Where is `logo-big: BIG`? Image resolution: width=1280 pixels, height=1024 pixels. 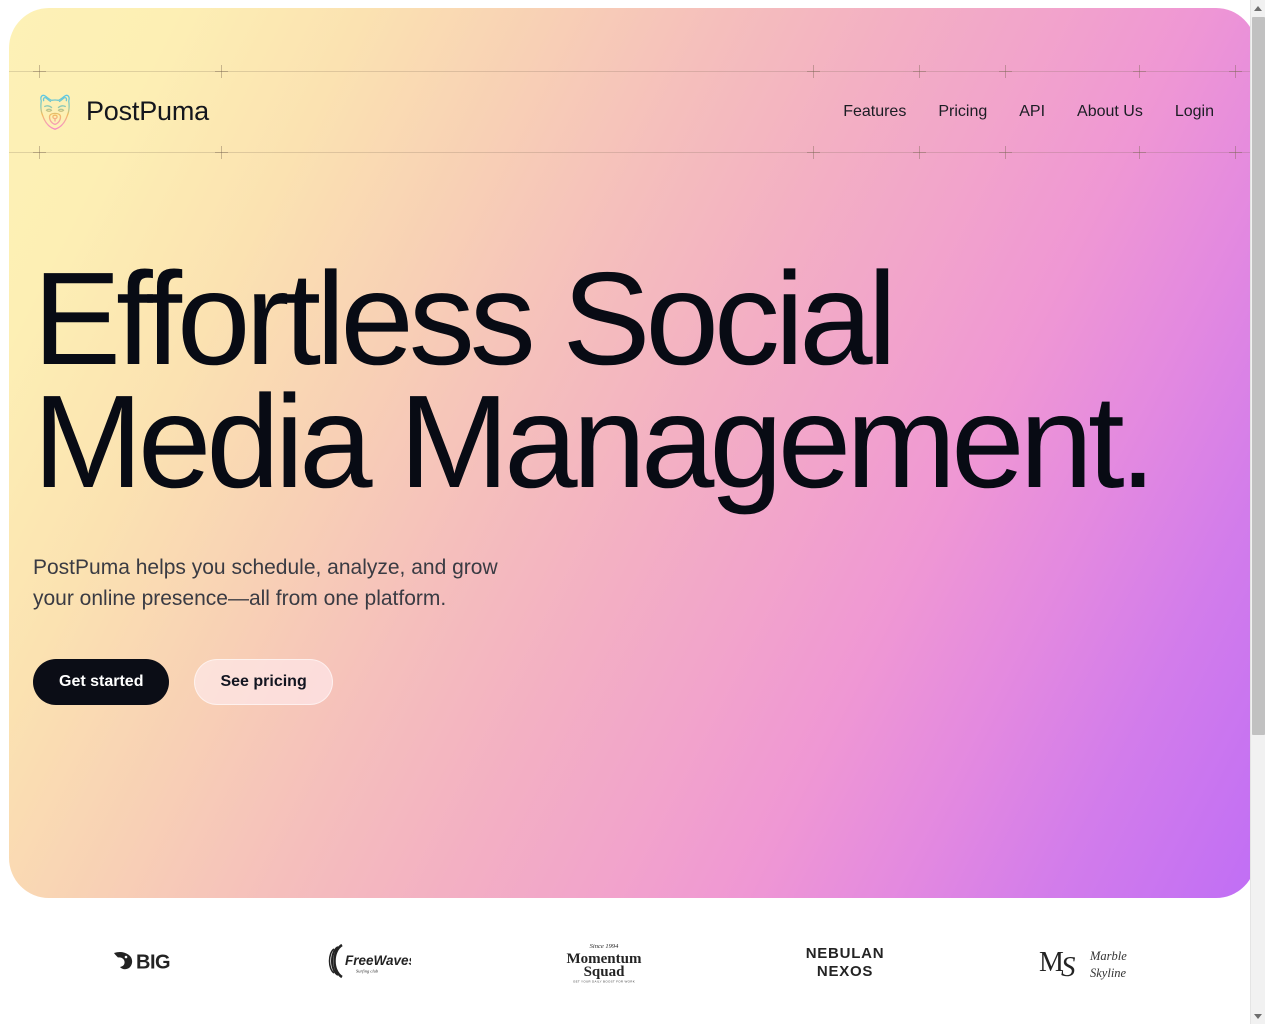
logo-big: BIG is located at coordinates (147, 961).